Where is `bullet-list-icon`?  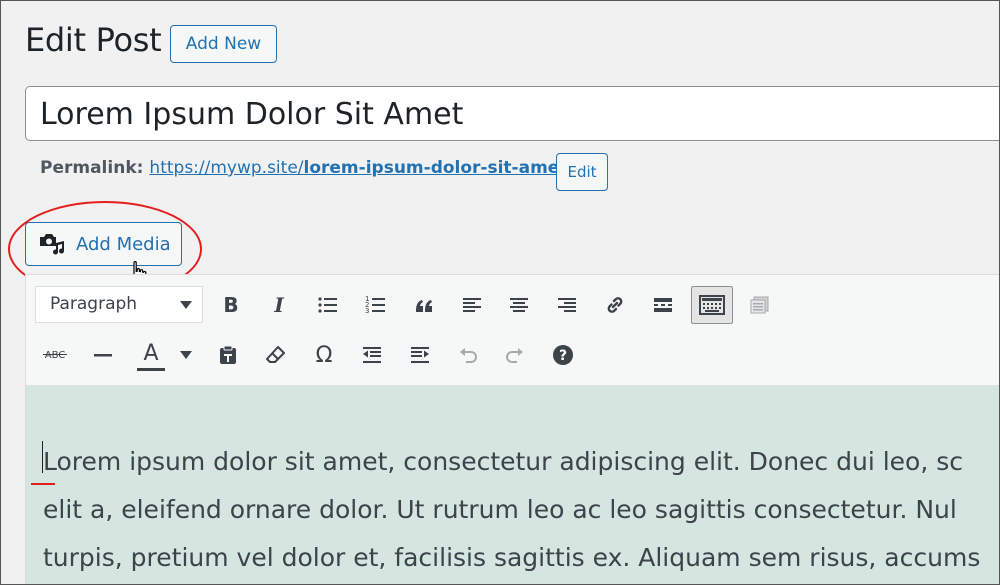
bullet-list-icon is located at coordinates (328, 305).